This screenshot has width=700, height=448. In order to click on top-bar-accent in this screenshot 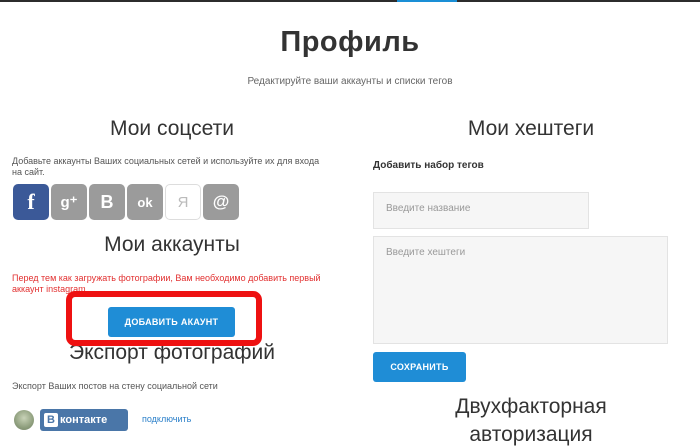, I will do `click(427, 1)`.